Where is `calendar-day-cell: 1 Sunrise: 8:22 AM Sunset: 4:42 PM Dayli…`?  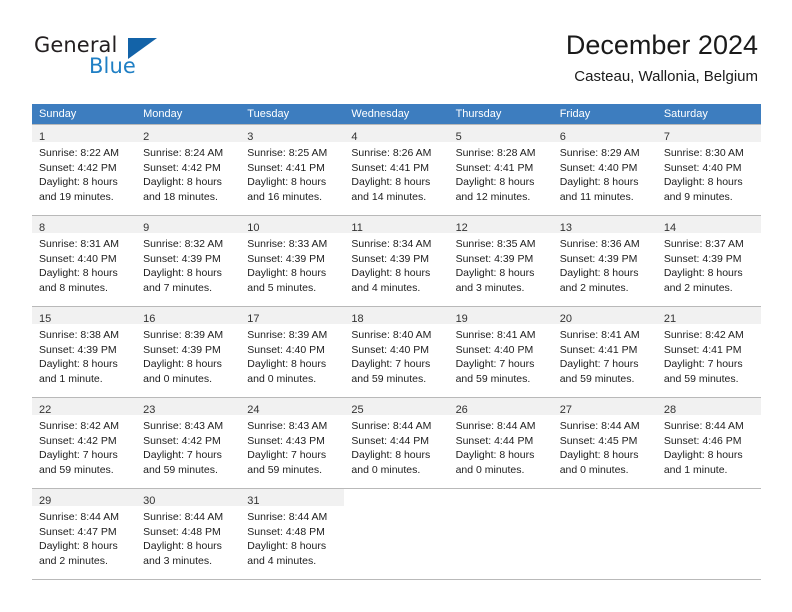
calendar-day-cell: 1 Sunrise: 8:22 AM Sunset: 4:42 PM Dayli… is located at coordinates (84, 170).